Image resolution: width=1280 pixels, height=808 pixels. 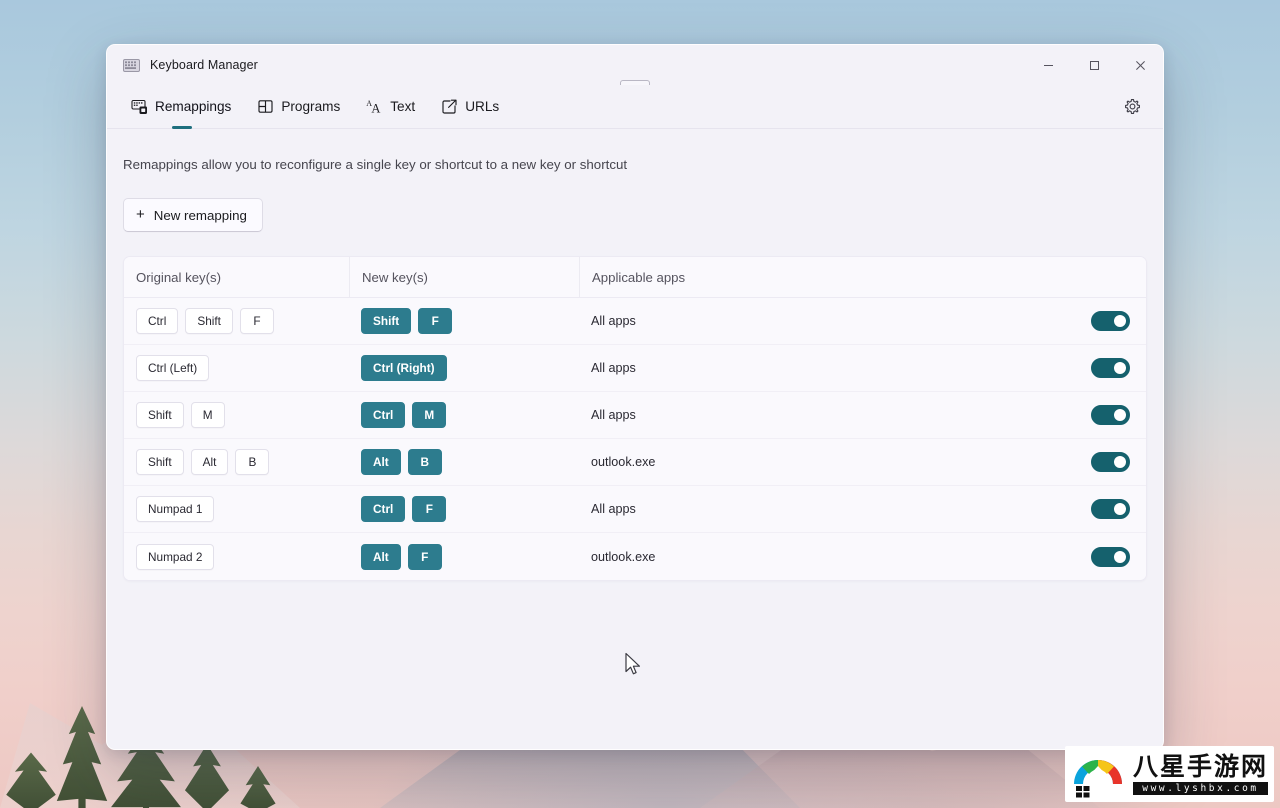 I want to click on close-button, so click(x=1140, y=65).